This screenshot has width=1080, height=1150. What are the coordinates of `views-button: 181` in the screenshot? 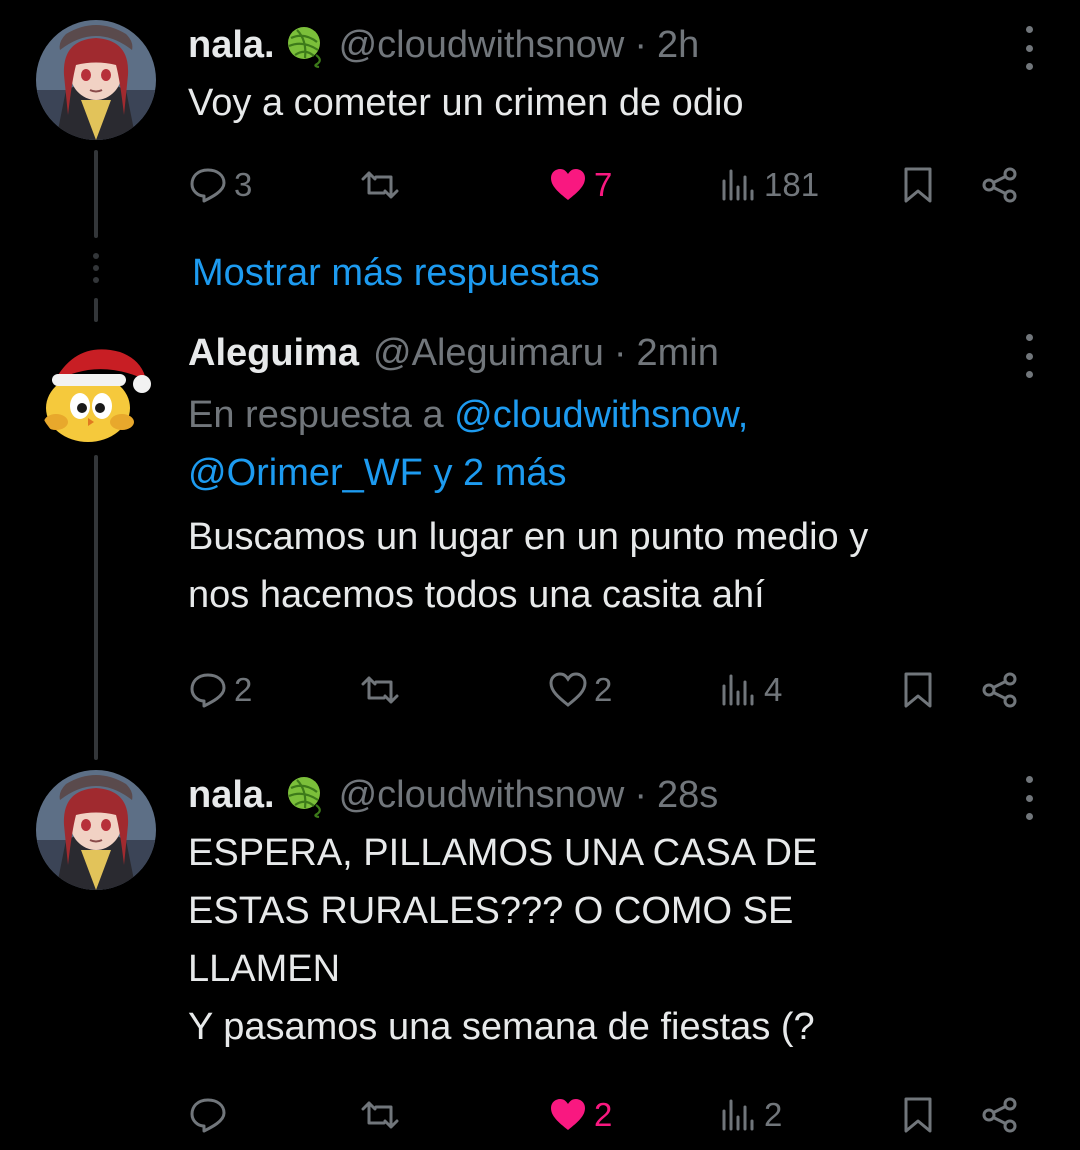 It's located at (768, 185).